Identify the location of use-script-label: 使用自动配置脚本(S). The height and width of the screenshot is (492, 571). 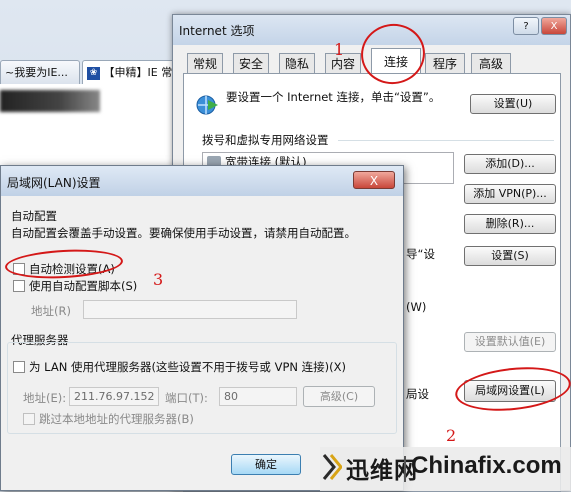
(83, 286).